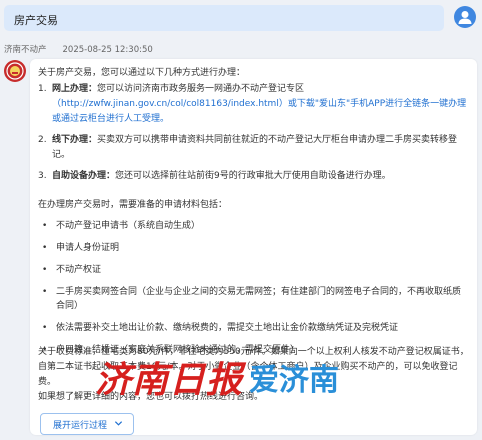 This screenshot has width=482, height=440. I want to click on bot-name: 济南不动产, so click(25, 50).